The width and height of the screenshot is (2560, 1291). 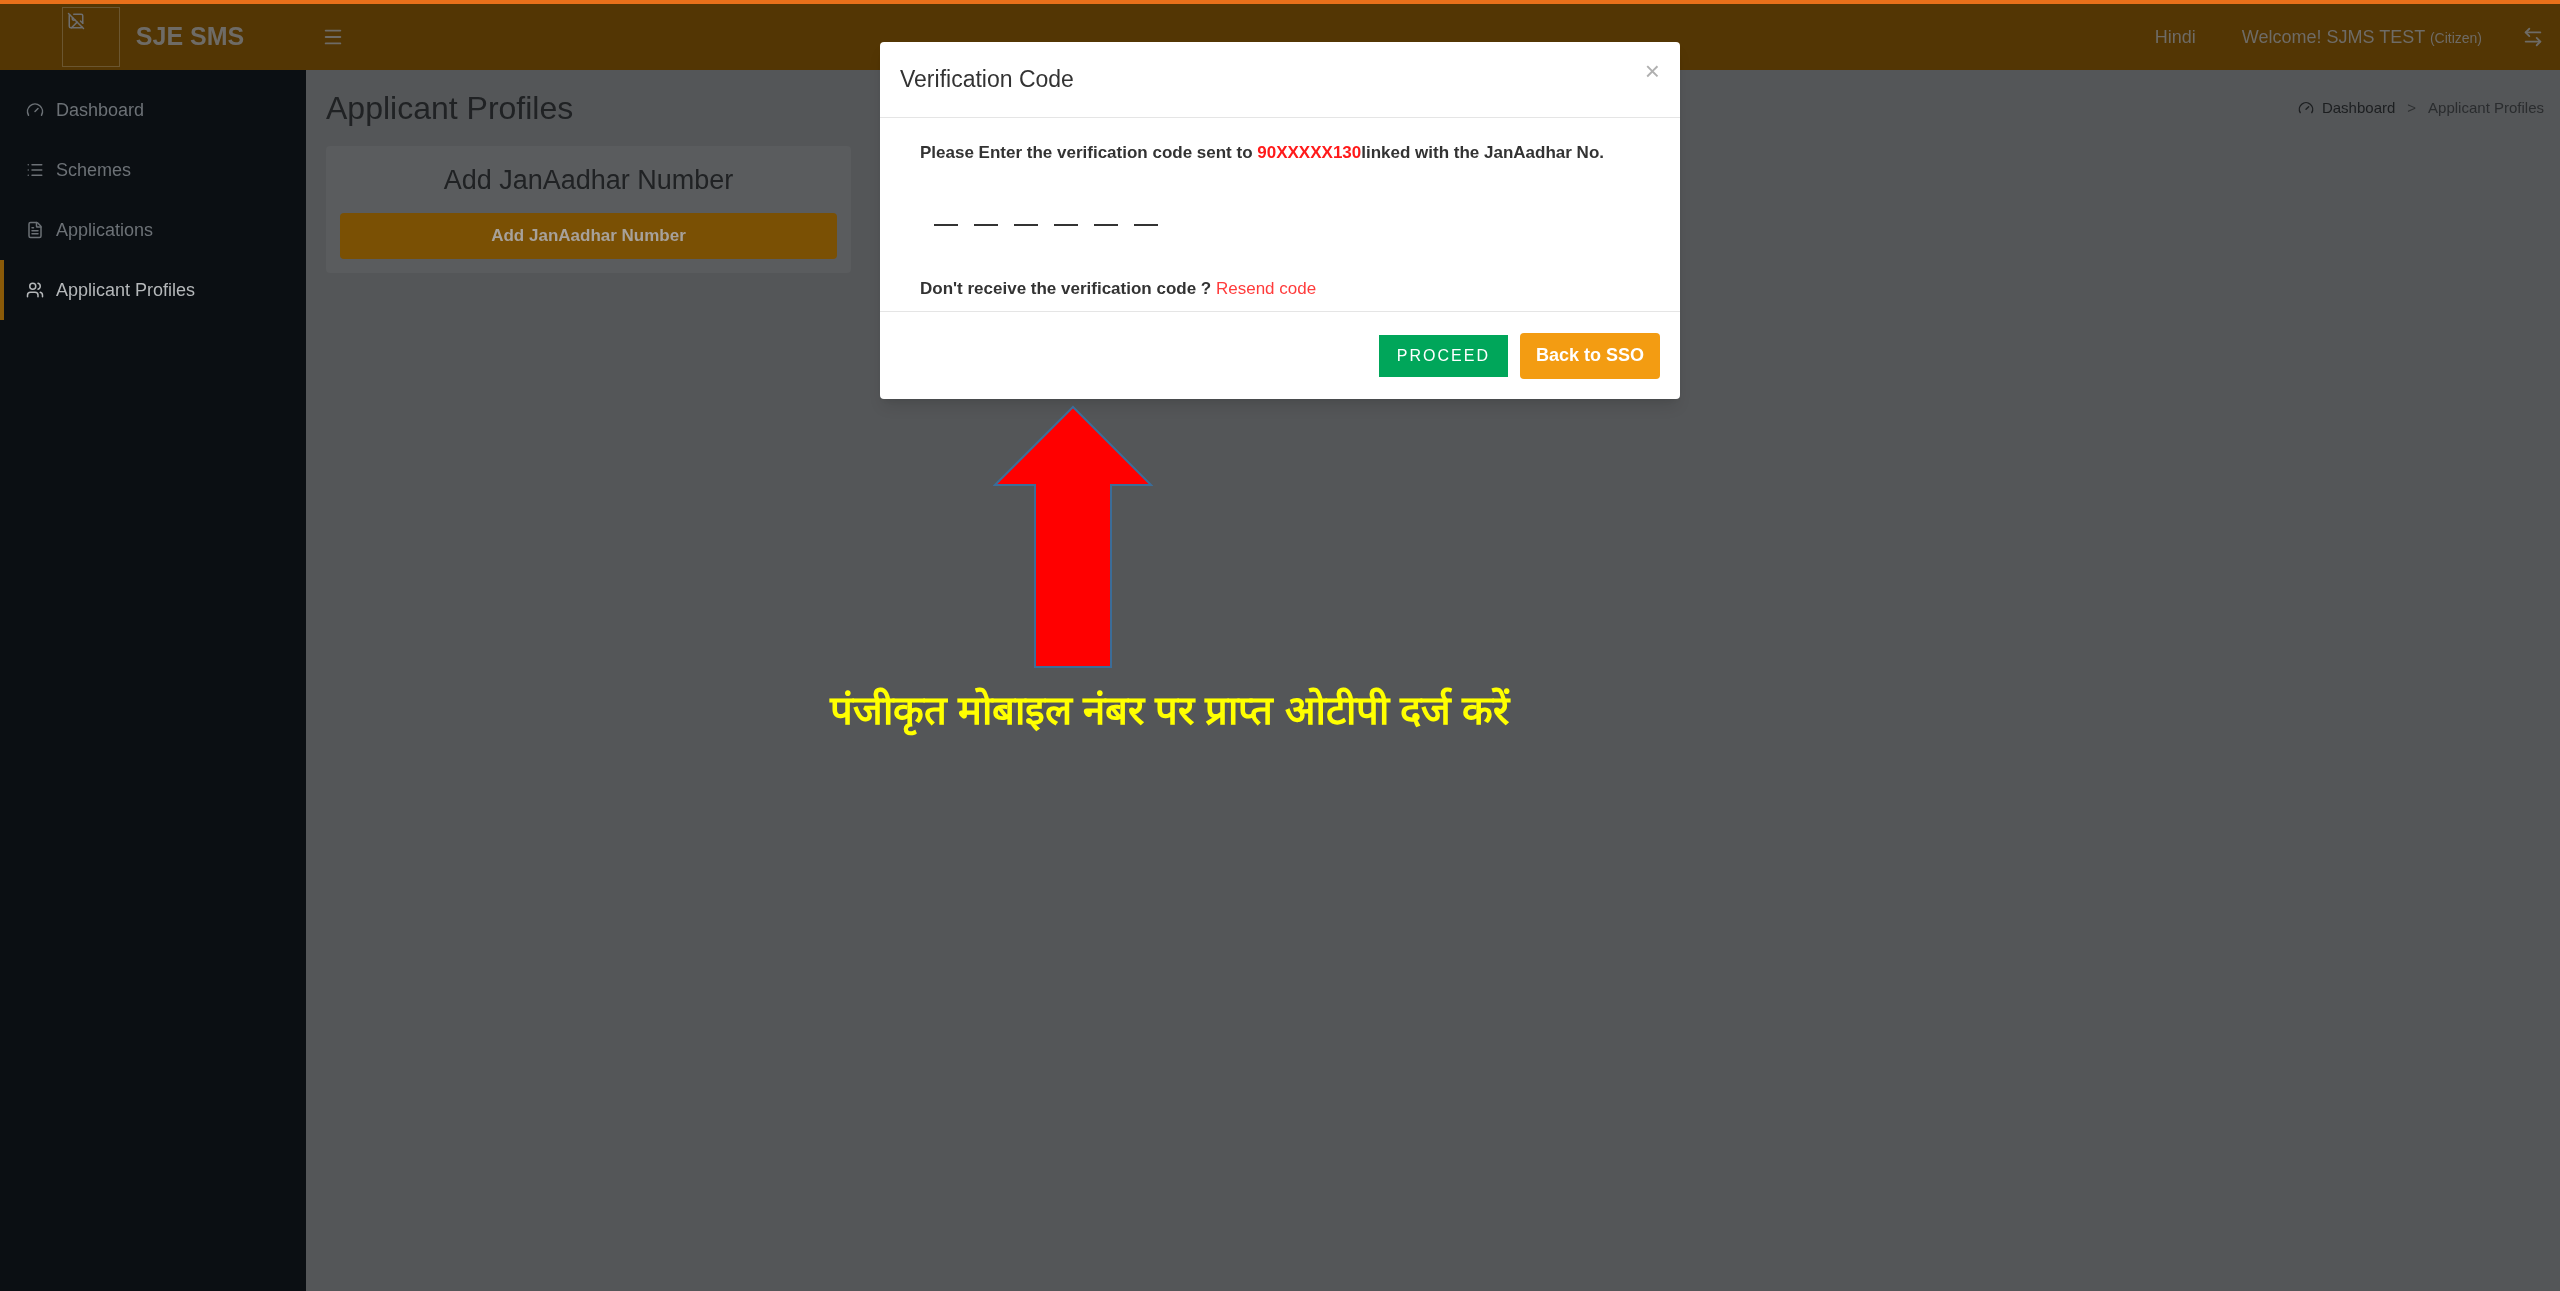 I want to click on sidebar-item: Schemes, so click(x=153, y=170).